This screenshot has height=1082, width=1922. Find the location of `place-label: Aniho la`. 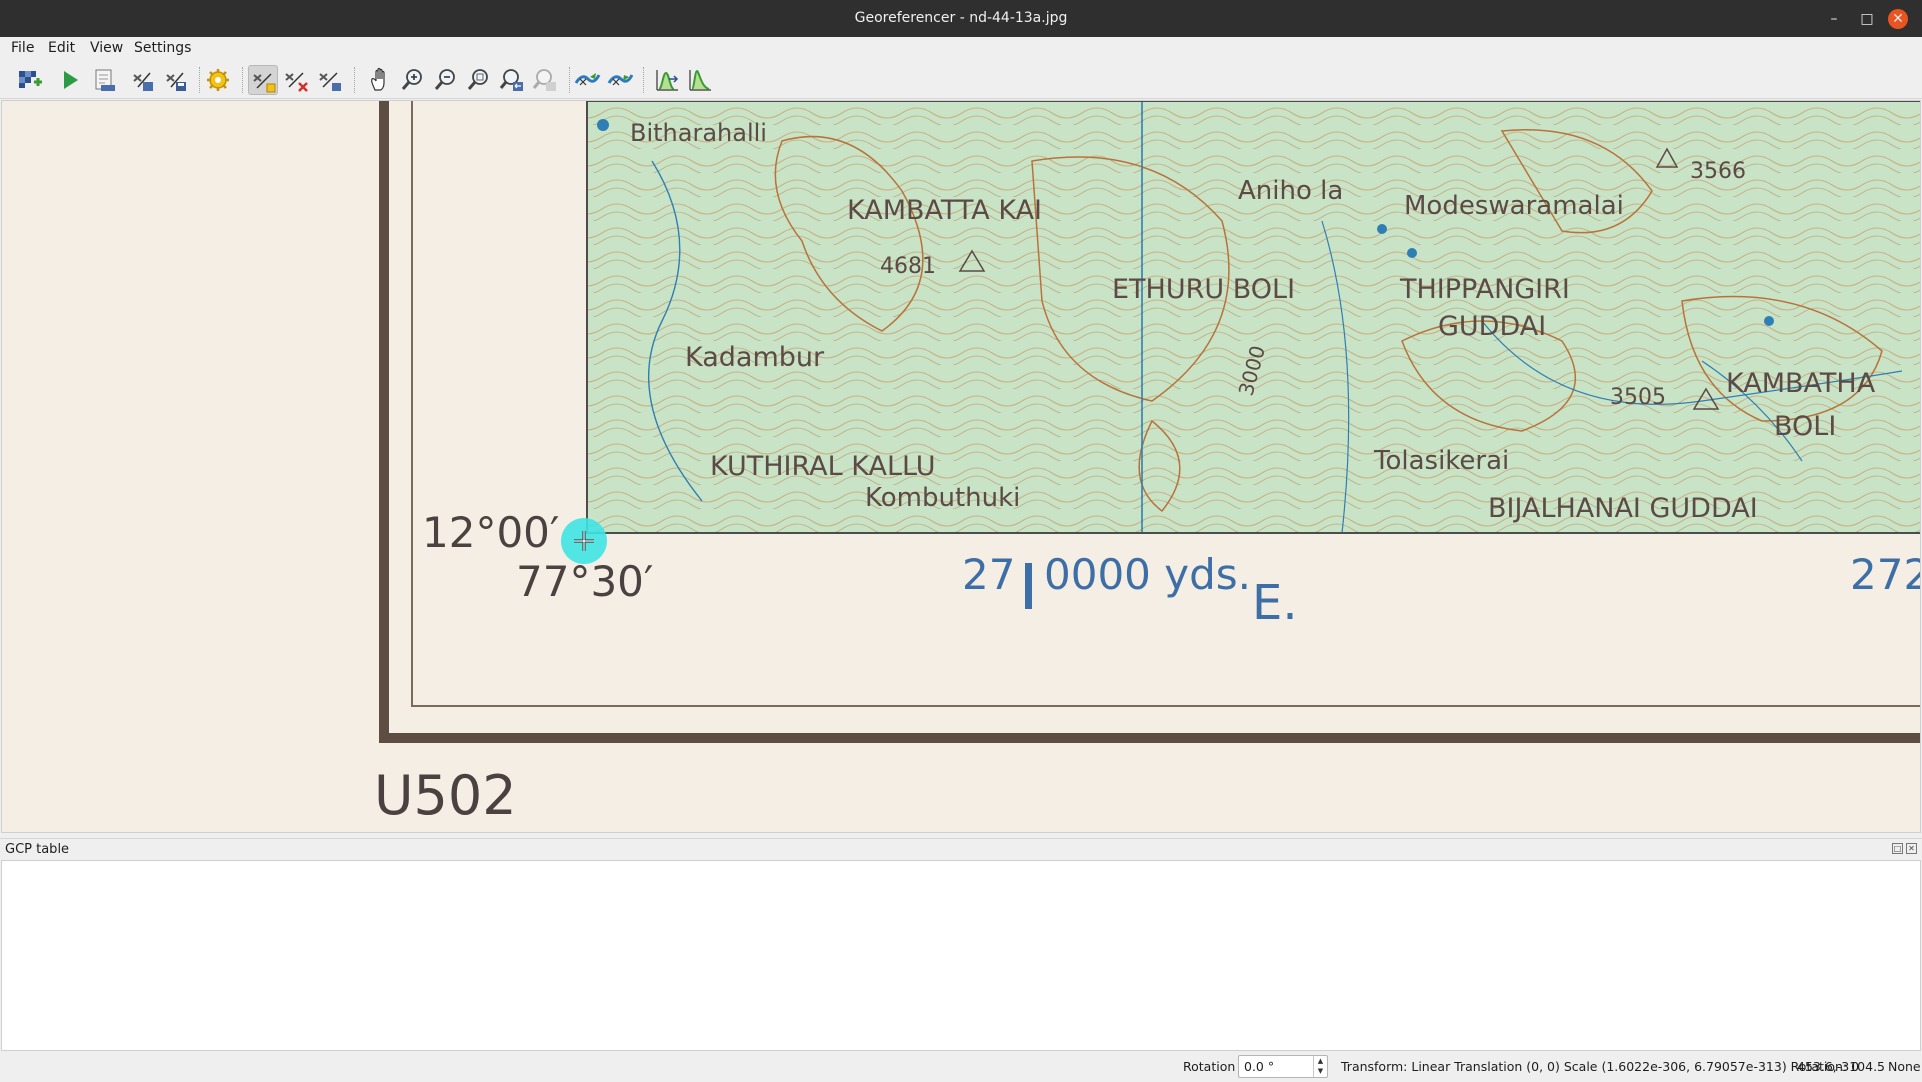

place-label: Aniho la is located at coordinates (1290, 191).